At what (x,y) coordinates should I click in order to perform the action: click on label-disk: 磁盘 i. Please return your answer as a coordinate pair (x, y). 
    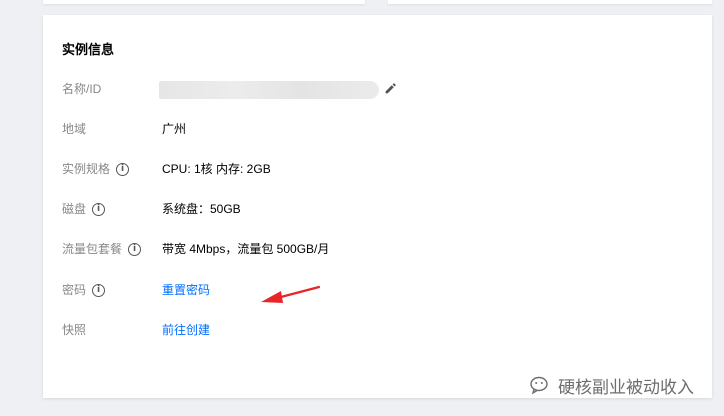
    Looking at the image, I should click on (84, 209).